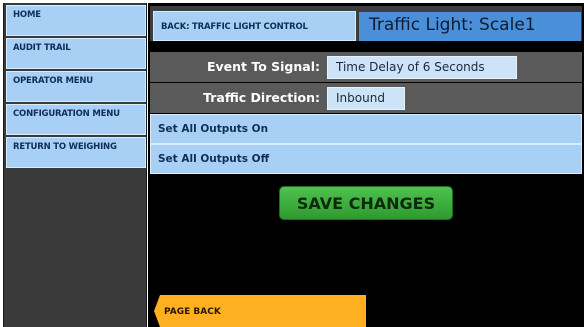  Describe the element at coordinates (261, 97) in the screenshot. I see `traffic-direction-label: Traffic Direction:` at that location.